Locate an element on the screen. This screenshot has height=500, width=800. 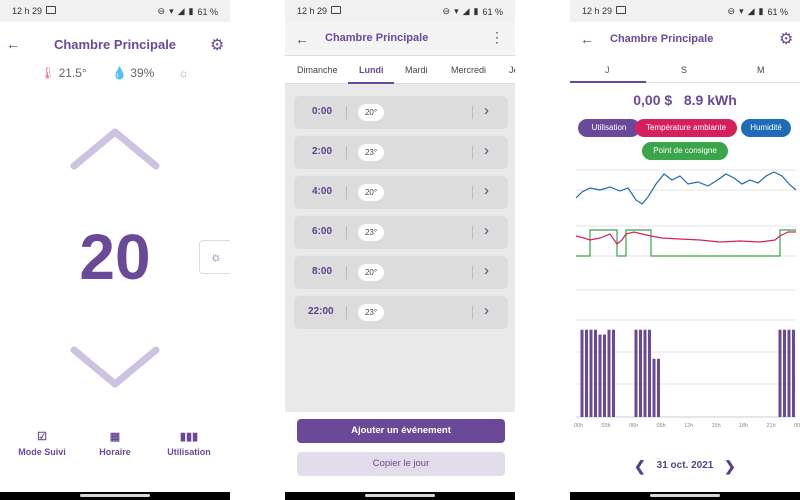
tab-jour: J is located at coordinates (607, 70).